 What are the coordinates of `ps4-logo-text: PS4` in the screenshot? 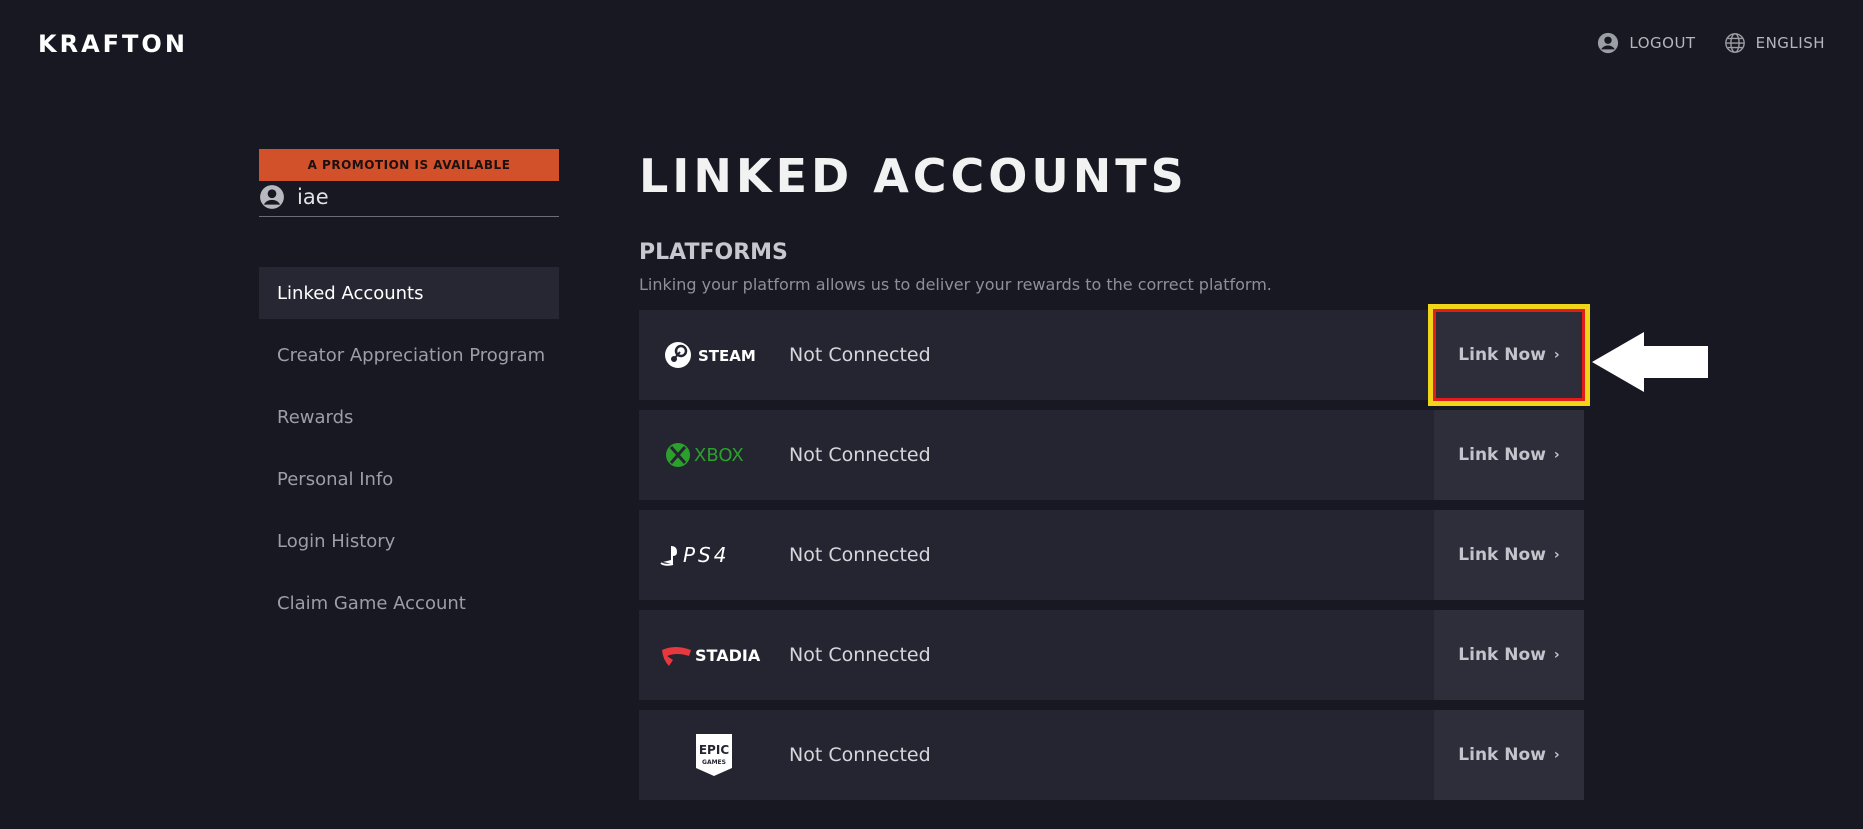 It's located at (706, 555).